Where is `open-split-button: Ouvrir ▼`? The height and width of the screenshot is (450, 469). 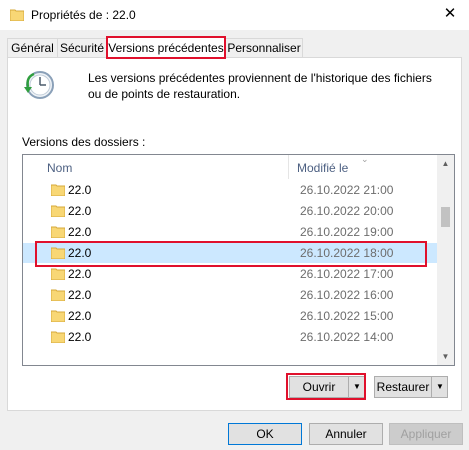 open-split-button: Ouvrir ▼ is located at coordinates (327, 387).